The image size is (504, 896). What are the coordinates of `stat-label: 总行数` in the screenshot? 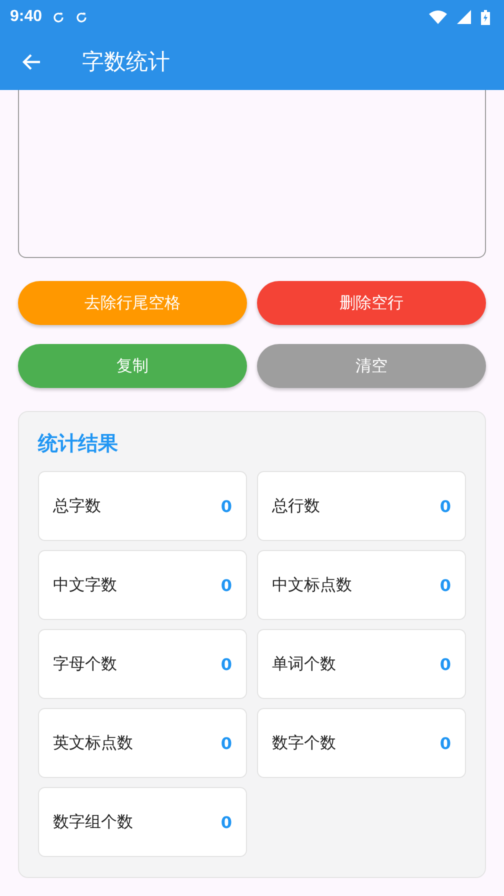 It's located at (296, 506).